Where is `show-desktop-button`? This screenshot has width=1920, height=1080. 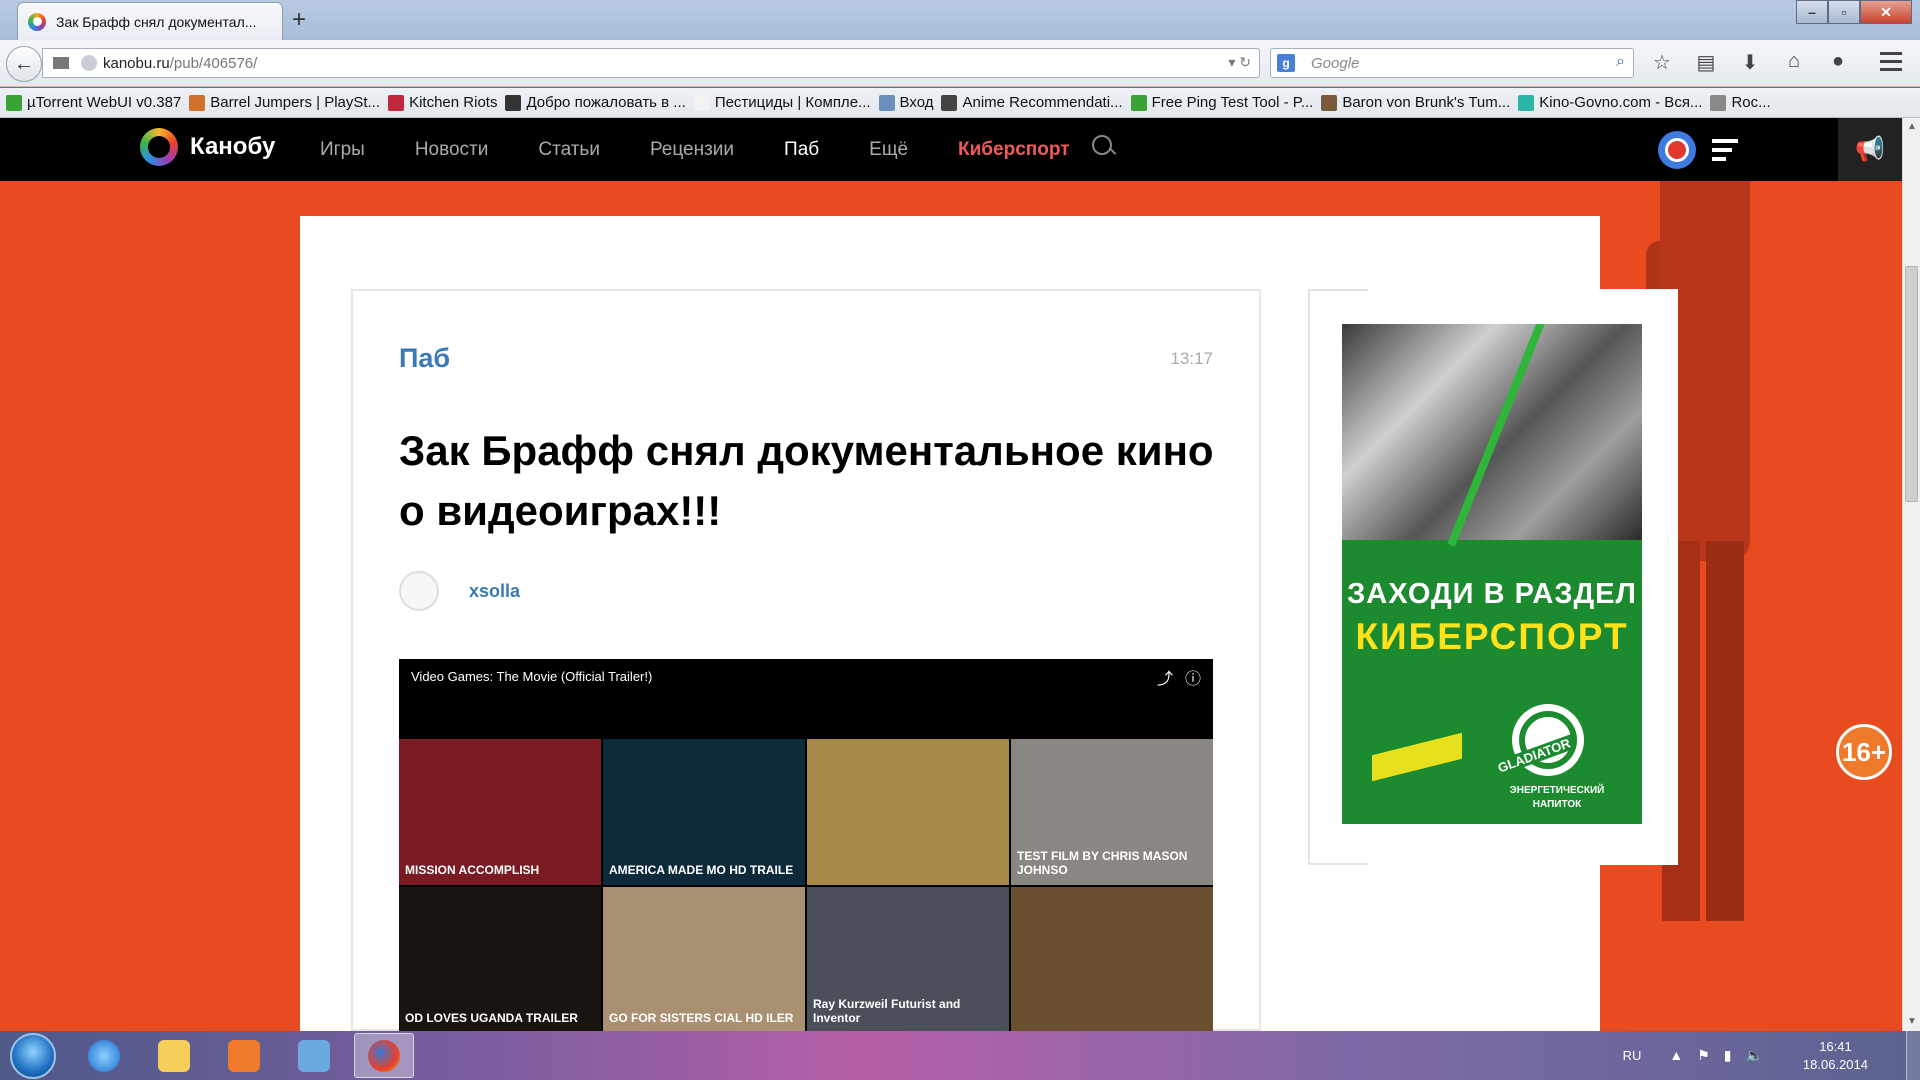 show-desktop-button is located at coordinates (1913, 1055).